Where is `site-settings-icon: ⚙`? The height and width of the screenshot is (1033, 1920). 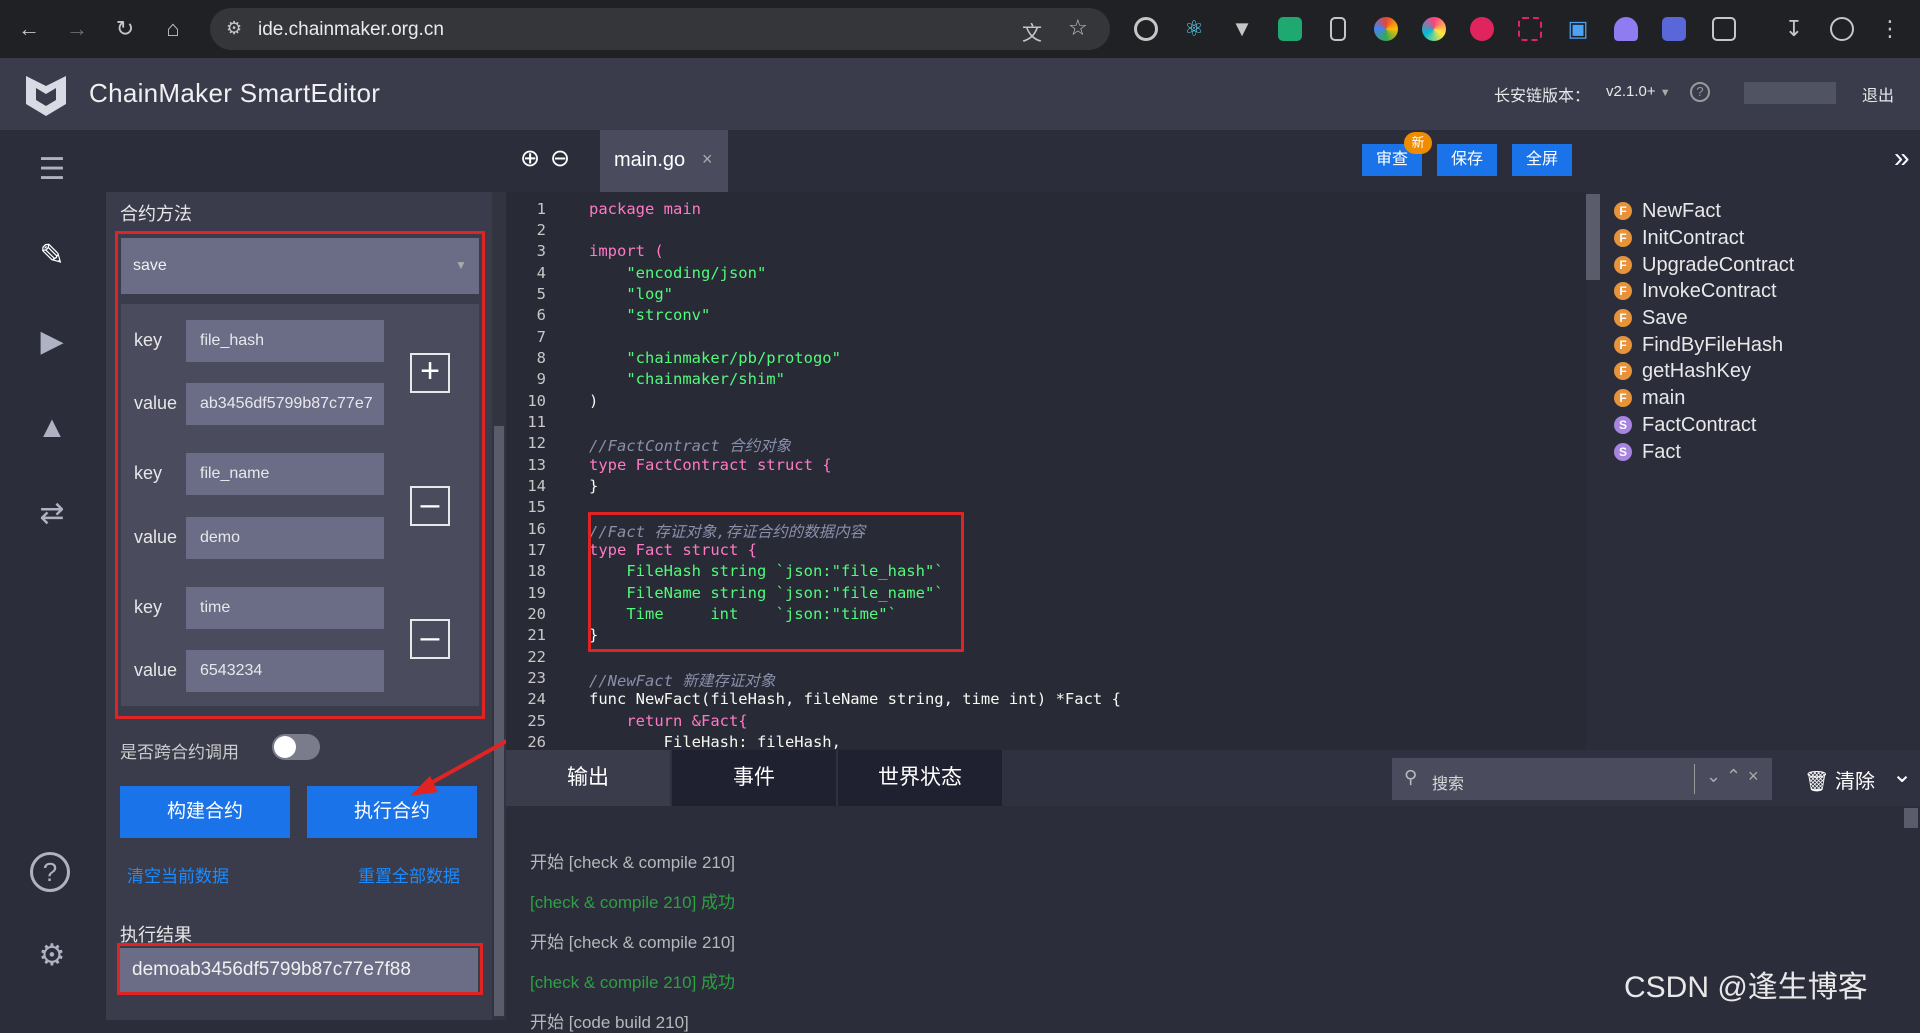 site-settings-icon: ⚙ is located at coordinates (234, 28).